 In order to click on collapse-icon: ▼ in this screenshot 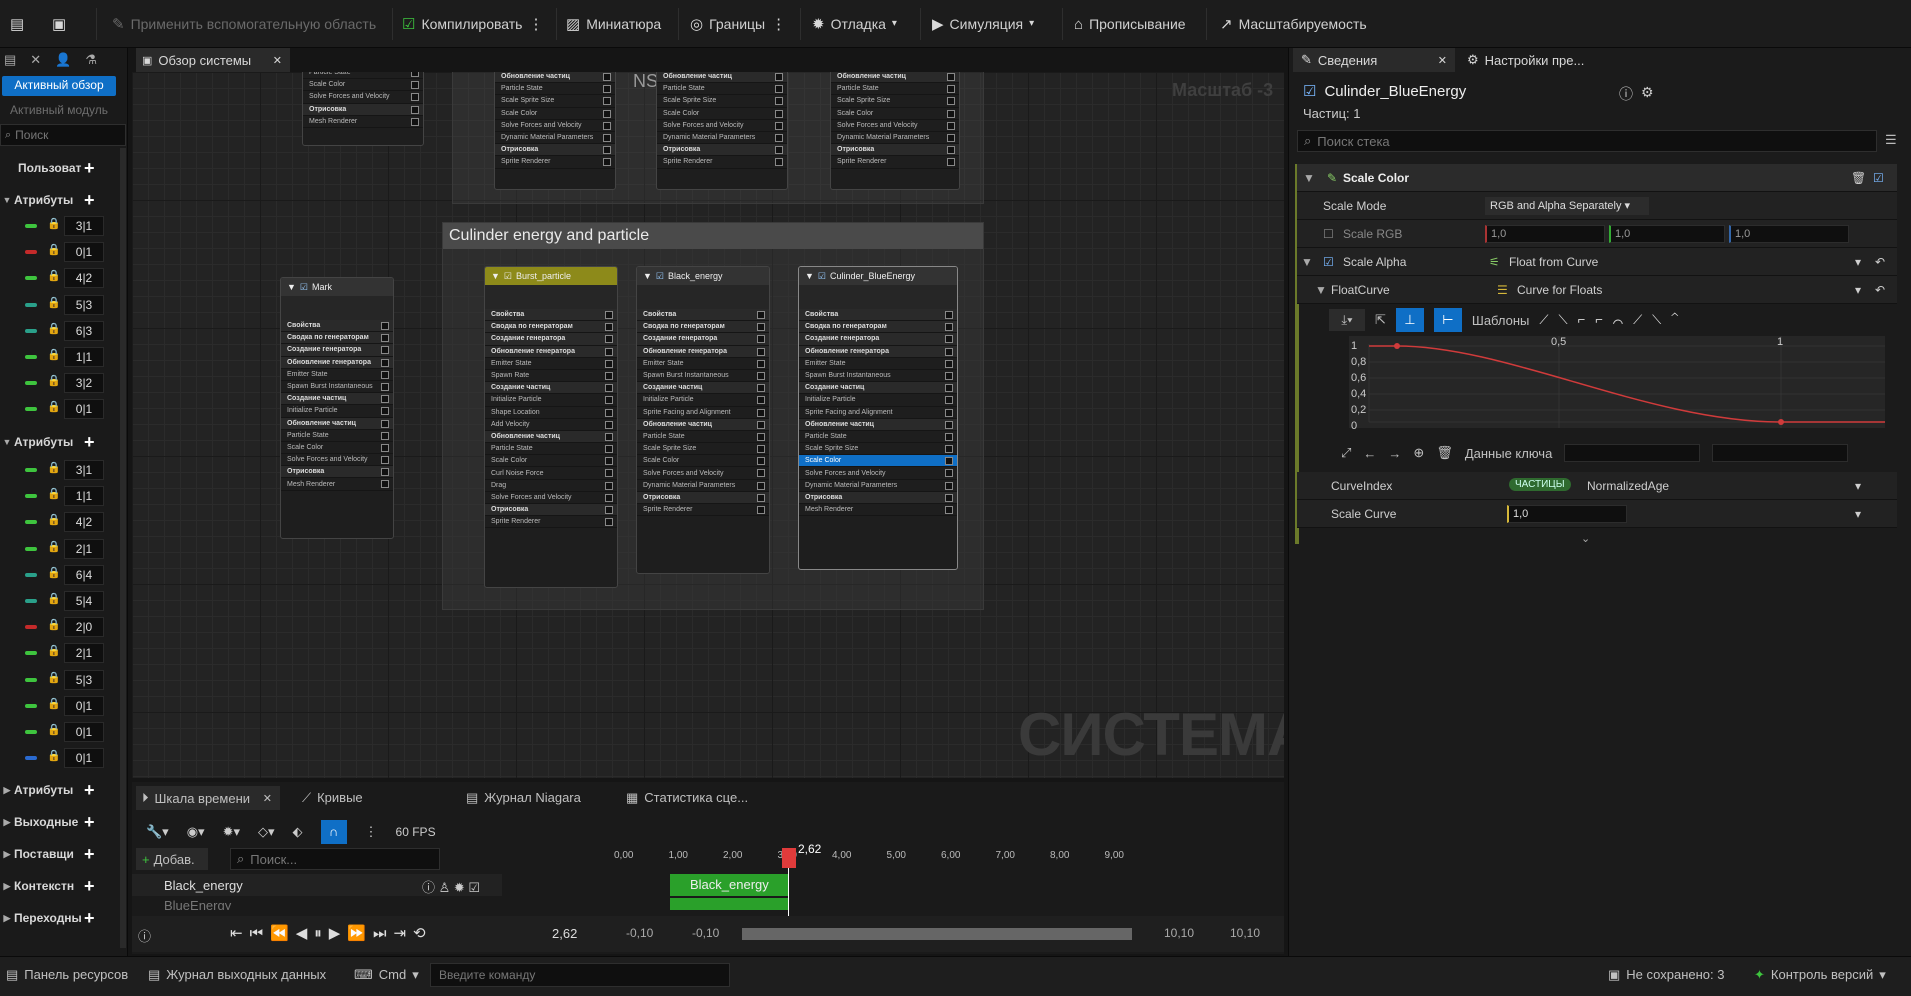, I will do `click(1309, 178)`.